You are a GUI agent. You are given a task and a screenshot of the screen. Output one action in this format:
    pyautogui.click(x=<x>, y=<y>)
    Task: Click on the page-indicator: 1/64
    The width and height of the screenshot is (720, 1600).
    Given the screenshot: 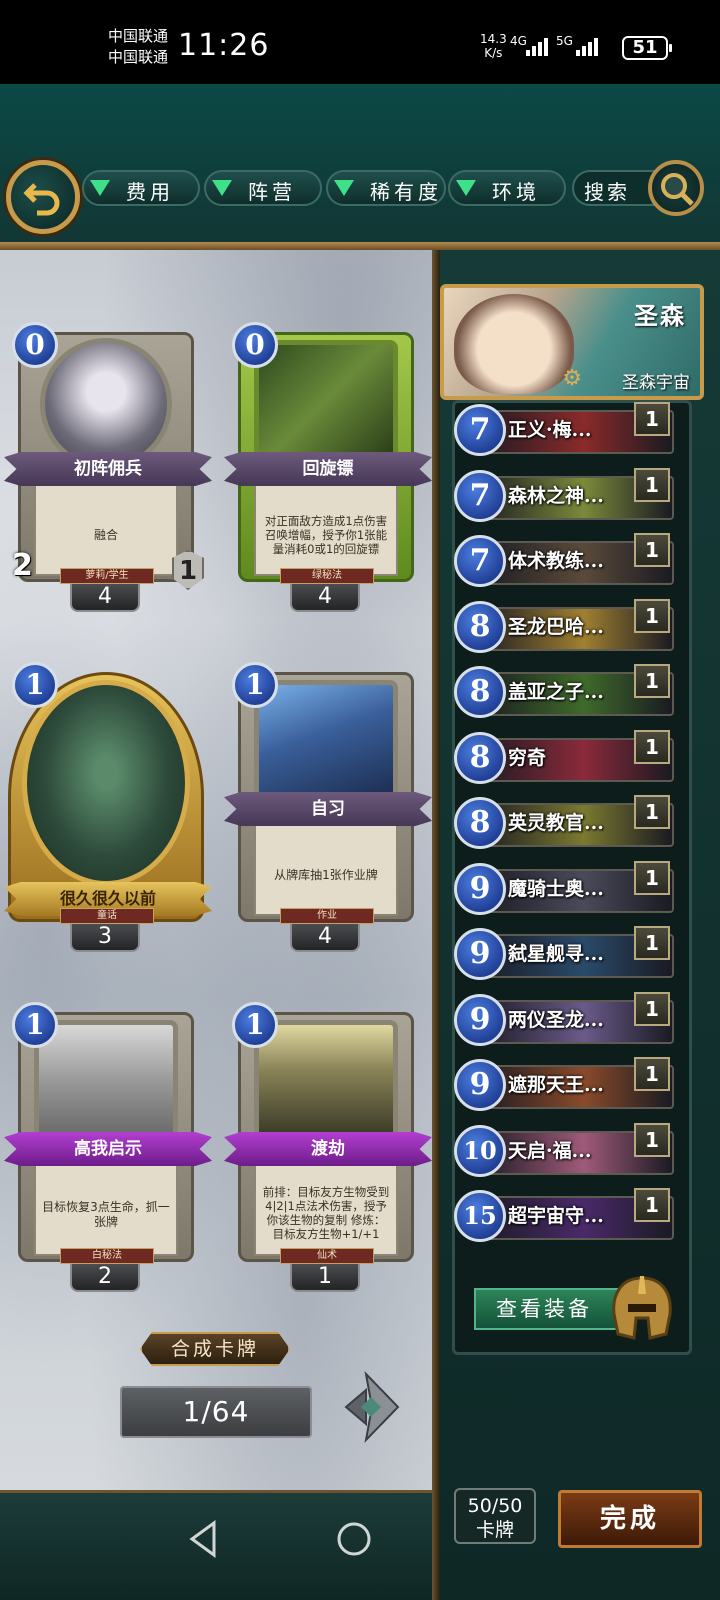 What is the action you would take?
    pyautogui.click(x=216, y=1412)
    